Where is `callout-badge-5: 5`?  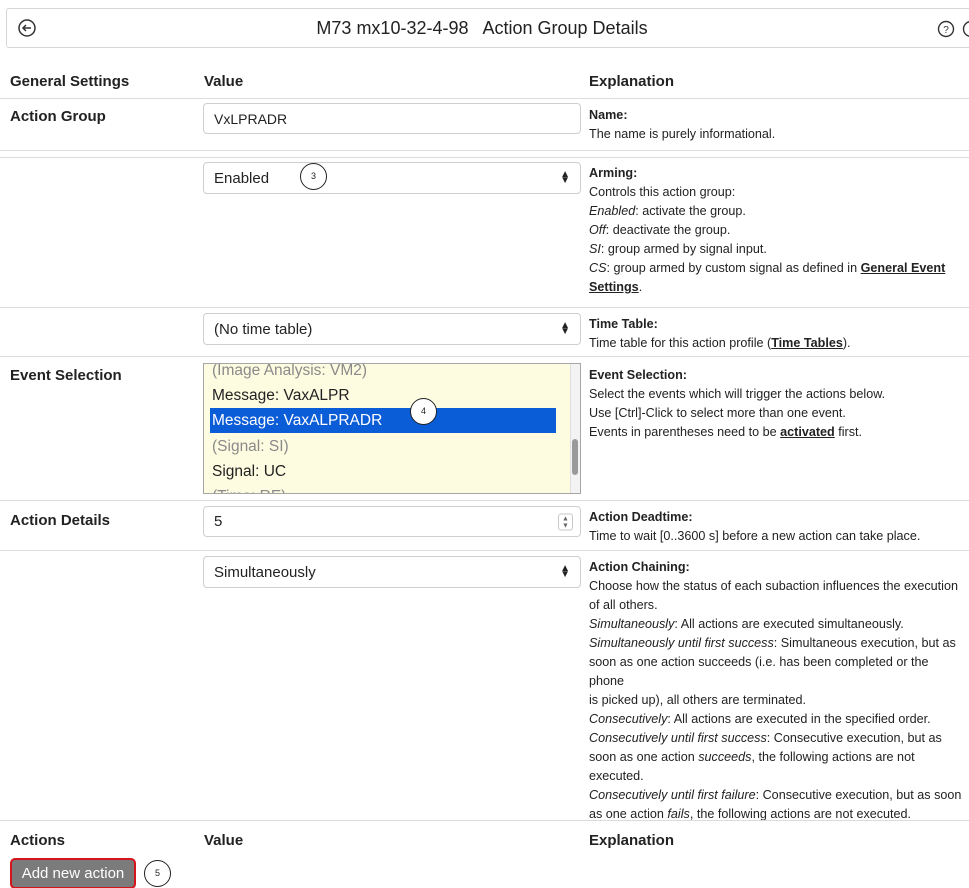
callout-badge-5: 5 is located at coordinates (157, 873).